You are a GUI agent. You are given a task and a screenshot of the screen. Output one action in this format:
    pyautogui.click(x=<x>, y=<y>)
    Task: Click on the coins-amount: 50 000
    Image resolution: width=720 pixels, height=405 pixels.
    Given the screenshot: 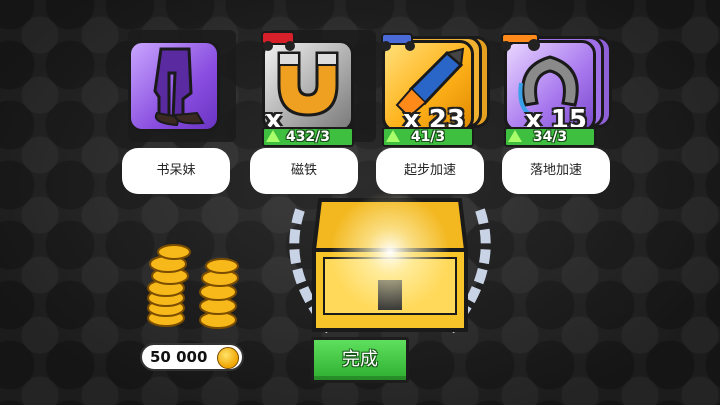 What is the action you would take?
    pyautogui.click(x=192, y=357)
    